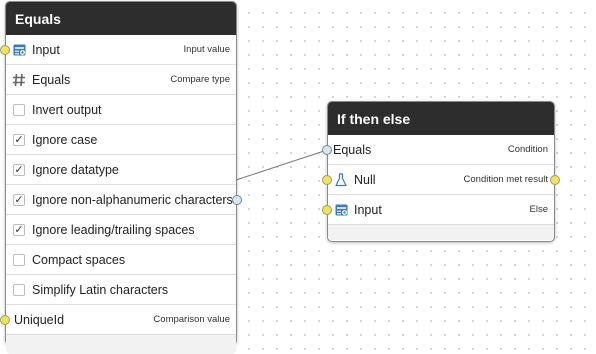 The width and height of the screenshot is (596, 354). Describe the element at coordinates (352, 149) in the screenshot. I see `condition-label: Equals` at that location.